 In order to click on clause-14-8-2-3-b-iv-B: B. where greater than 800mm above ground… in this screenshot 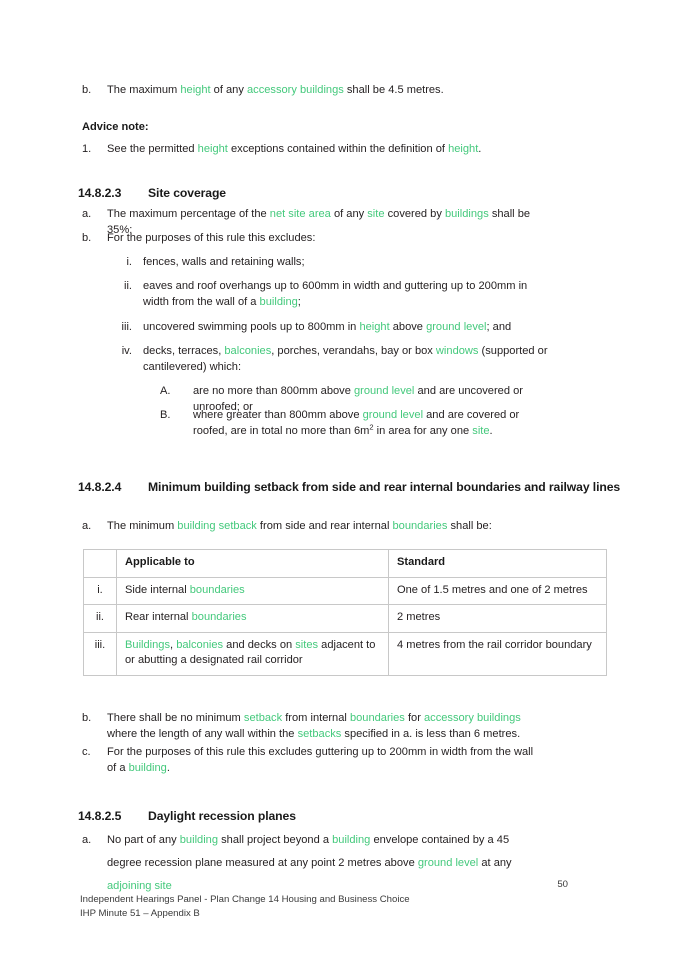, I will do `click(355, 423)`.